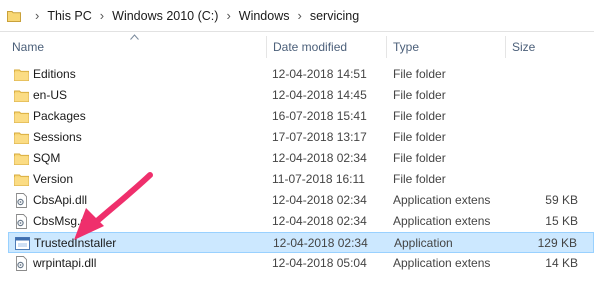  I want to click on file-date: 16-07-2018 15:41, so click(319, 116).